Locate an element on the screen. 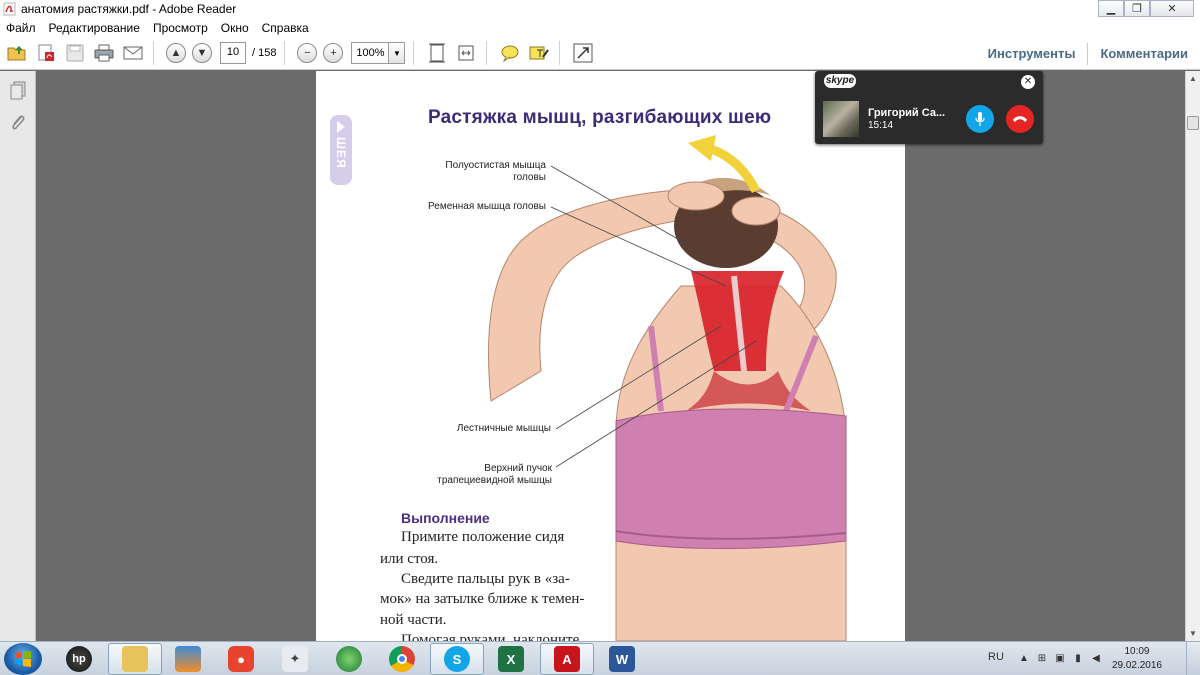  taskbar-skype: S is located at coordinates (457, 659).